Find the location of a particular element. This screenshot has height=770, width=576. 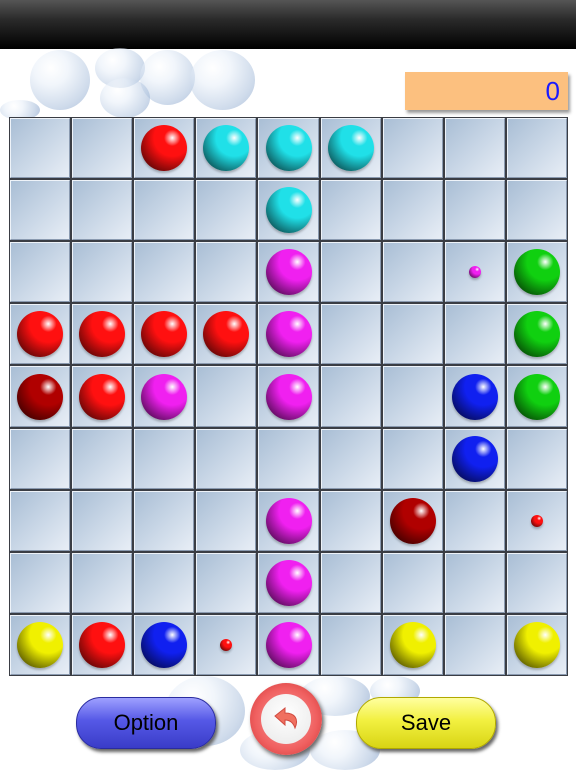

undo-button-face is located at coordinates (286, 719).